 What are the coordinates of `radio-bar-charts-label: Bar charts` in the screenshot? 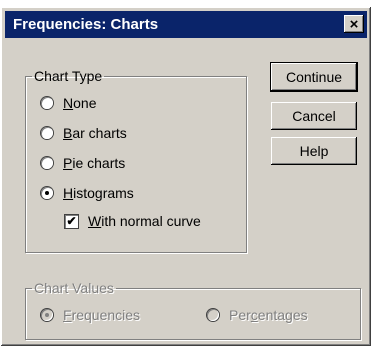 It's located at (95, 133).